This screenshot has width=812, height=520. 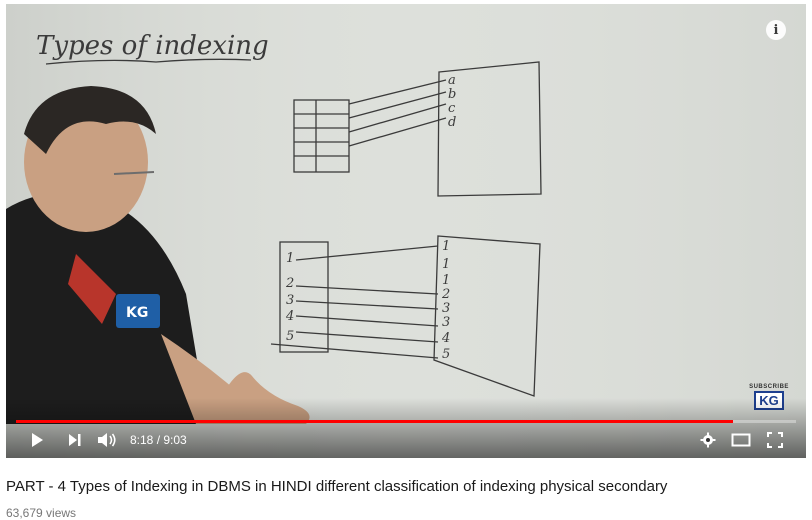 I want to click on progress-bar, so click(x=406, y=421).